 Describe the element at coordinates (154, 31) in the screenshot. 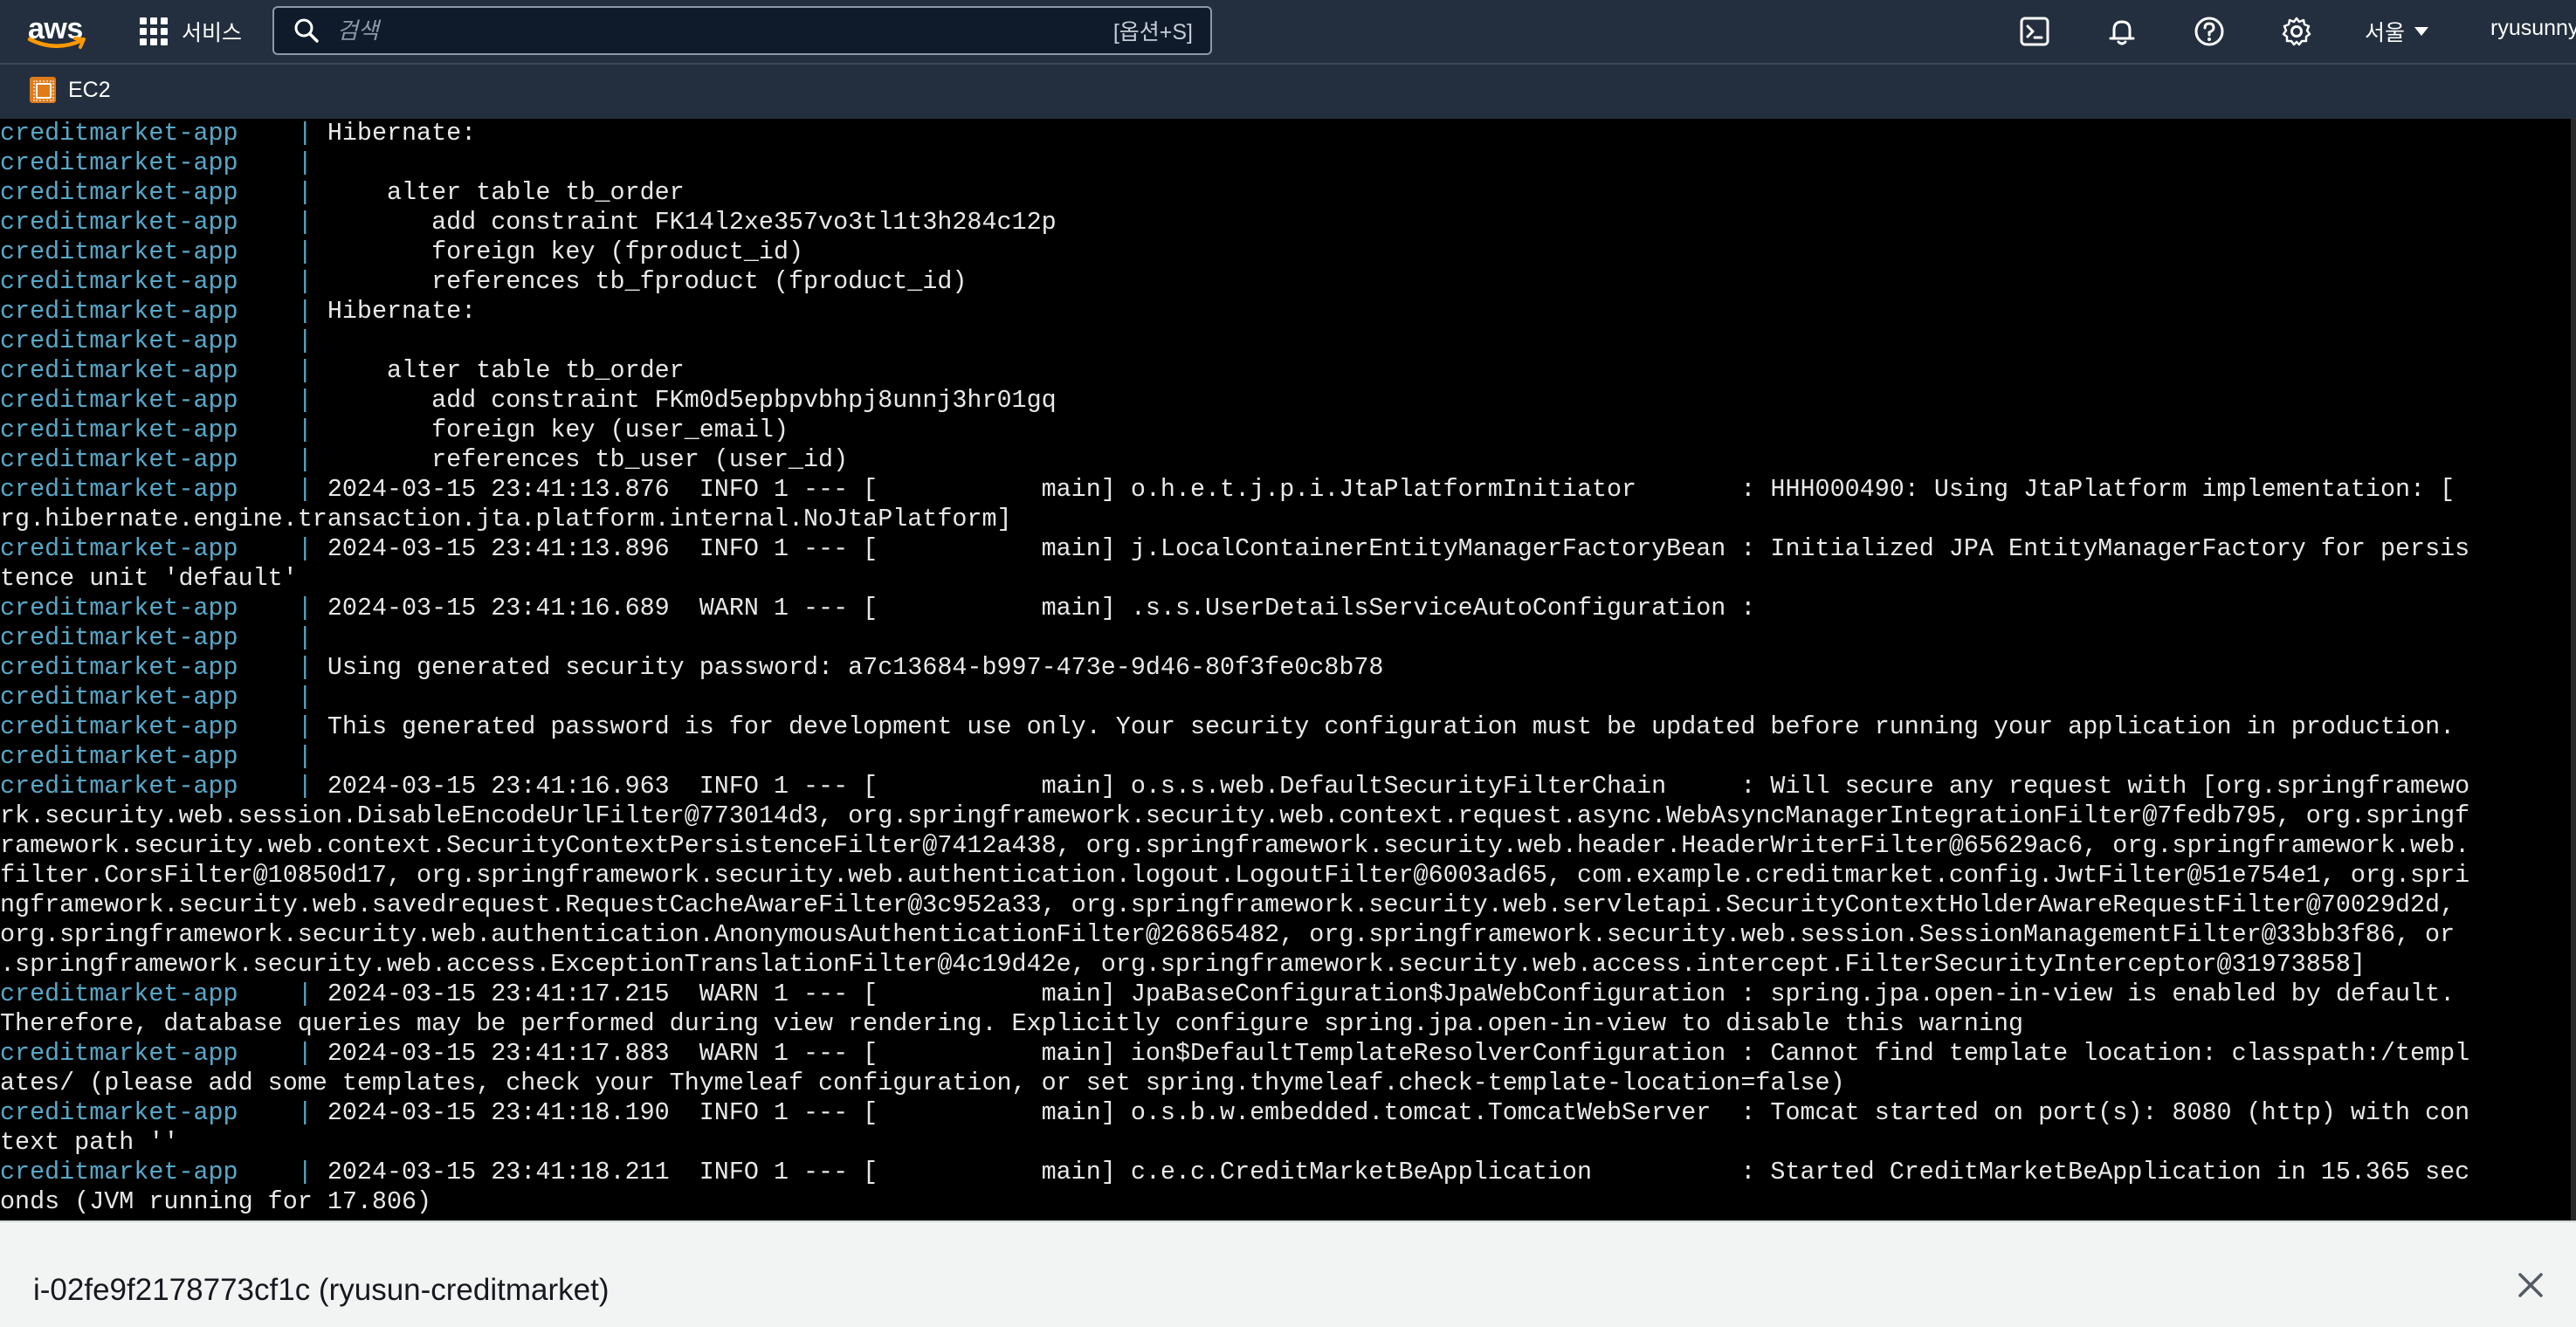

I see `grid-menu-icon` at that location.